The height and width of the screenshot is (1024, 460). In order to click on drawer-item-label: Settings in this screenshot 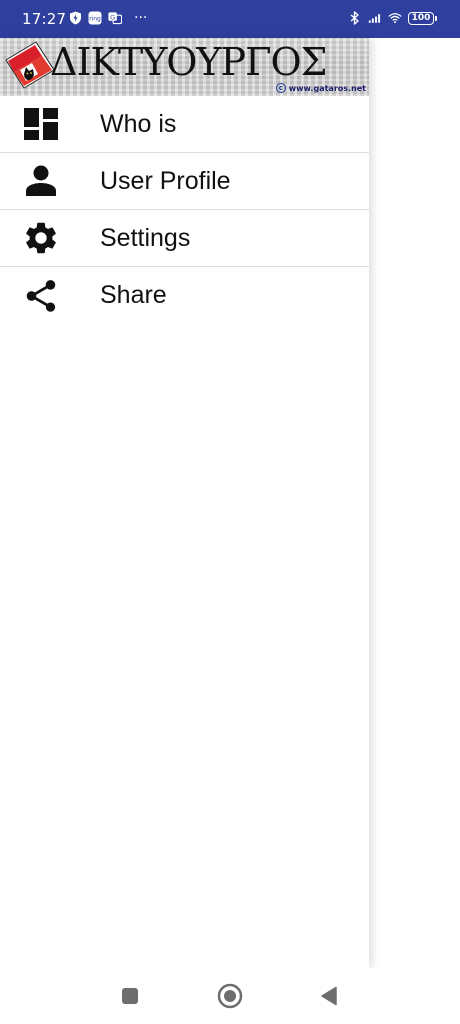, I will do `click(145, 237)`.